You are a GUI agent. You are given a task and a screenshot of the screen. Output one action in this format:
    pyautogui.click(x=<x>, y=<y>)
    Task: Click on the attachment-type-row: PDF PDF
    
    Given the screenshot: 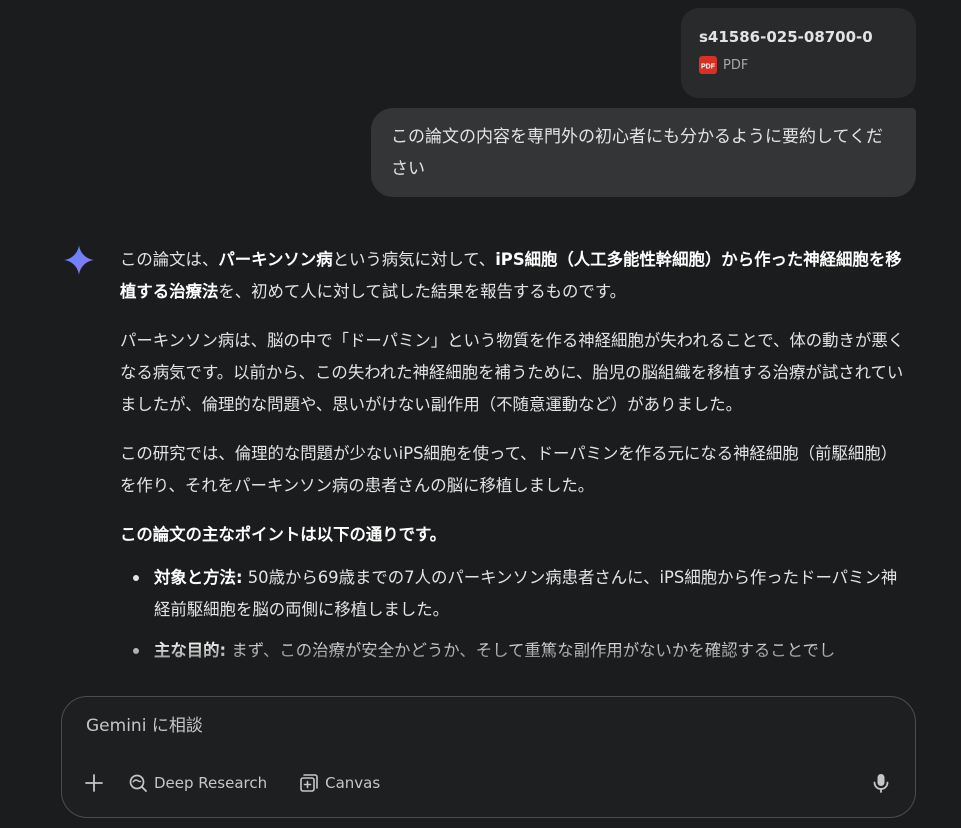 What is the action you would take?
    pyautogui.click(x=798, y=65)
    